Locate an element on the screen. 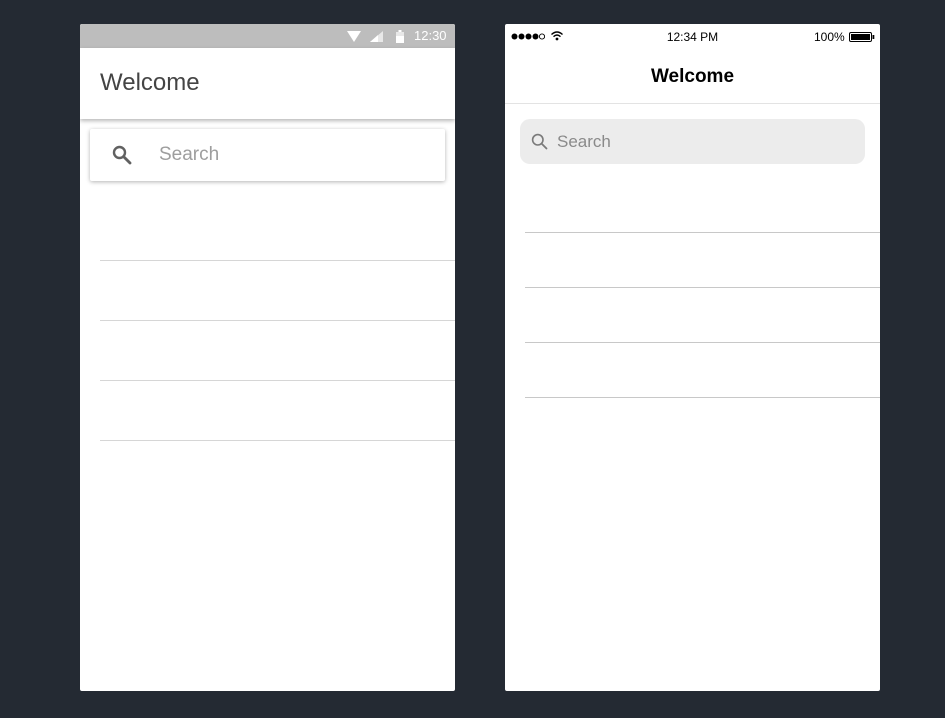  ios-status-bar: 12:34 PM 100% is located at coordinates (692, 35).